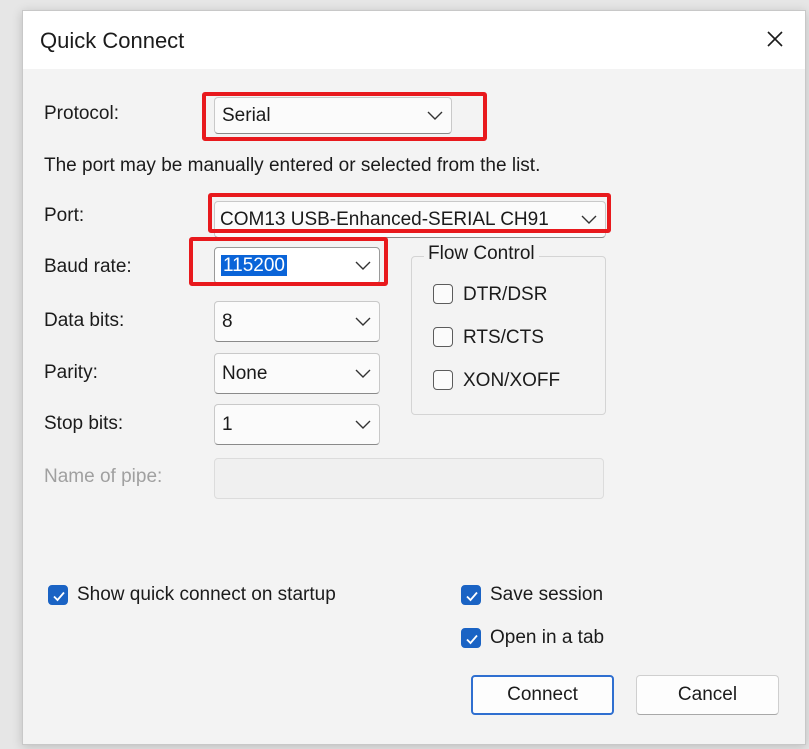 Image resolution: width=809 pixels, height=749 pixels. Describe the element at coordinates (297, 265) in the screenshot. I see `baud-rate-select: 115200` at that location.